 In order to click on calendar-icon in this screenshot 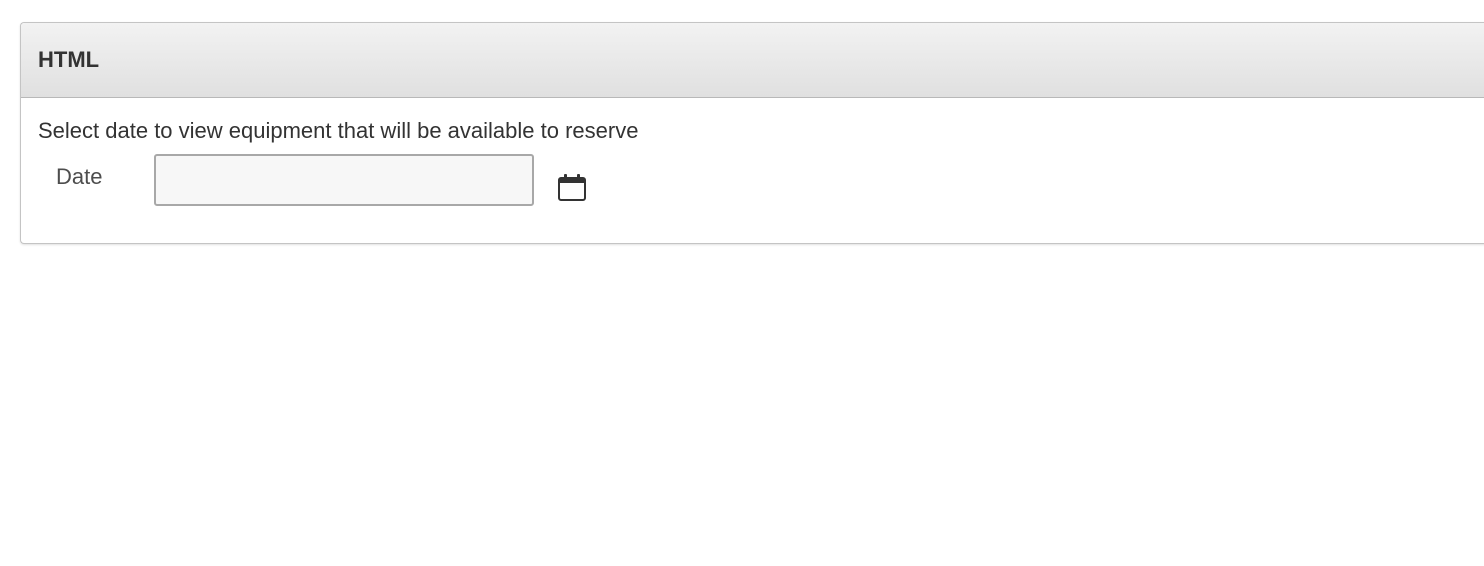, I will do `click(572, 187)`.